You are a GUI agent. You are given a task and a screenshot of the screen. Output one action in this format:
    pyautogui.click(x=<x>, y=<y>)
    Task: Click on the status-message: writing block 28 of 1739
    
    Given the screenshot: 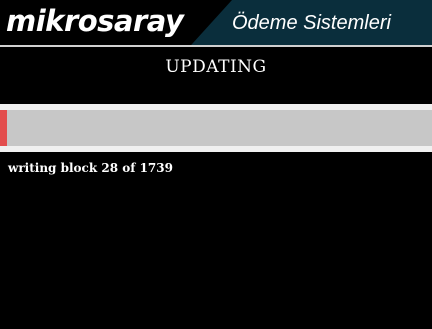 What is the action you would take?
    pyautogui.click(x=90, y=168)
    